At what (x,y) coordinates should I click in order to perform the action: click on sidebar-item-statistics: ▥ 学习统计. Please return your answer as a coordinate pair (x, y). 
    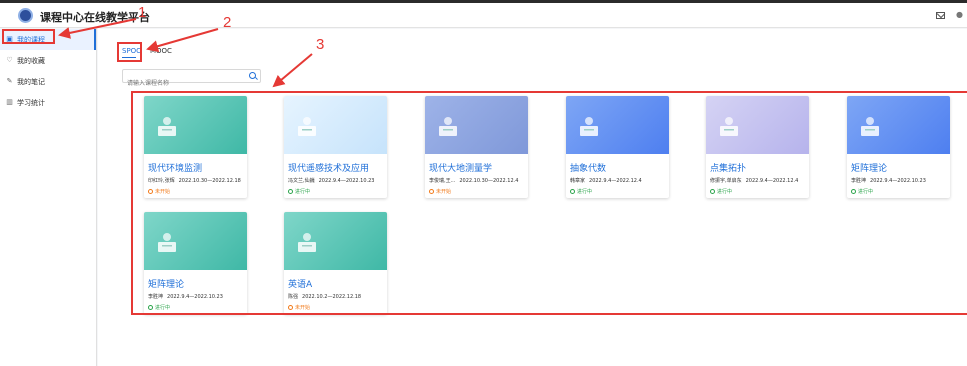
    Looking at the image, I should click on (48, 102).